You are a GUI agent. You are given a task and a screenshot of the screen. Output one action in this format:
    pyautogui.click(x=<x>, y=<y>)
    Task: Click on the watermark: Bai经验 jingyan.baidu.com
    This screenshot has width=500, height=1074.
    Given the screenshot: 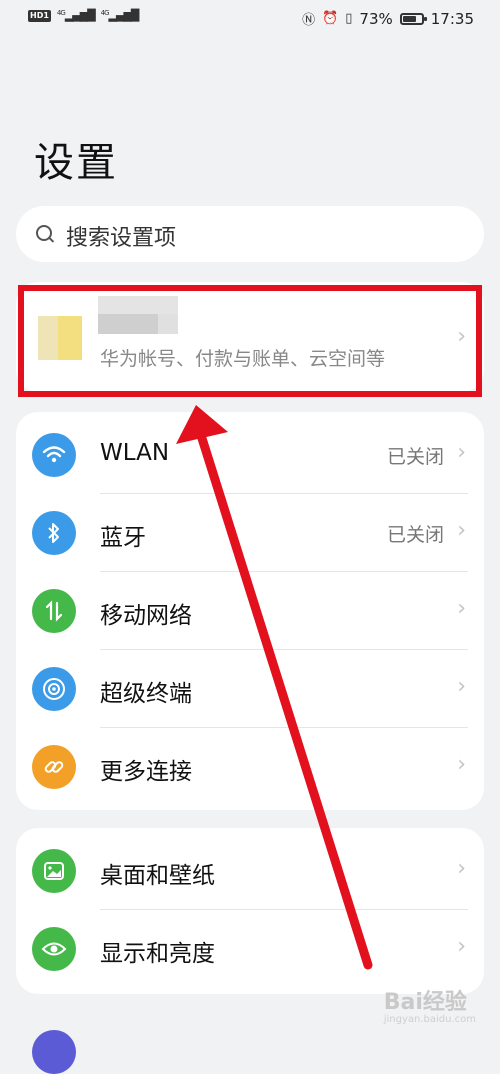 What is the action you would take?
    pyautogui.click(x=430, y=1004)
    